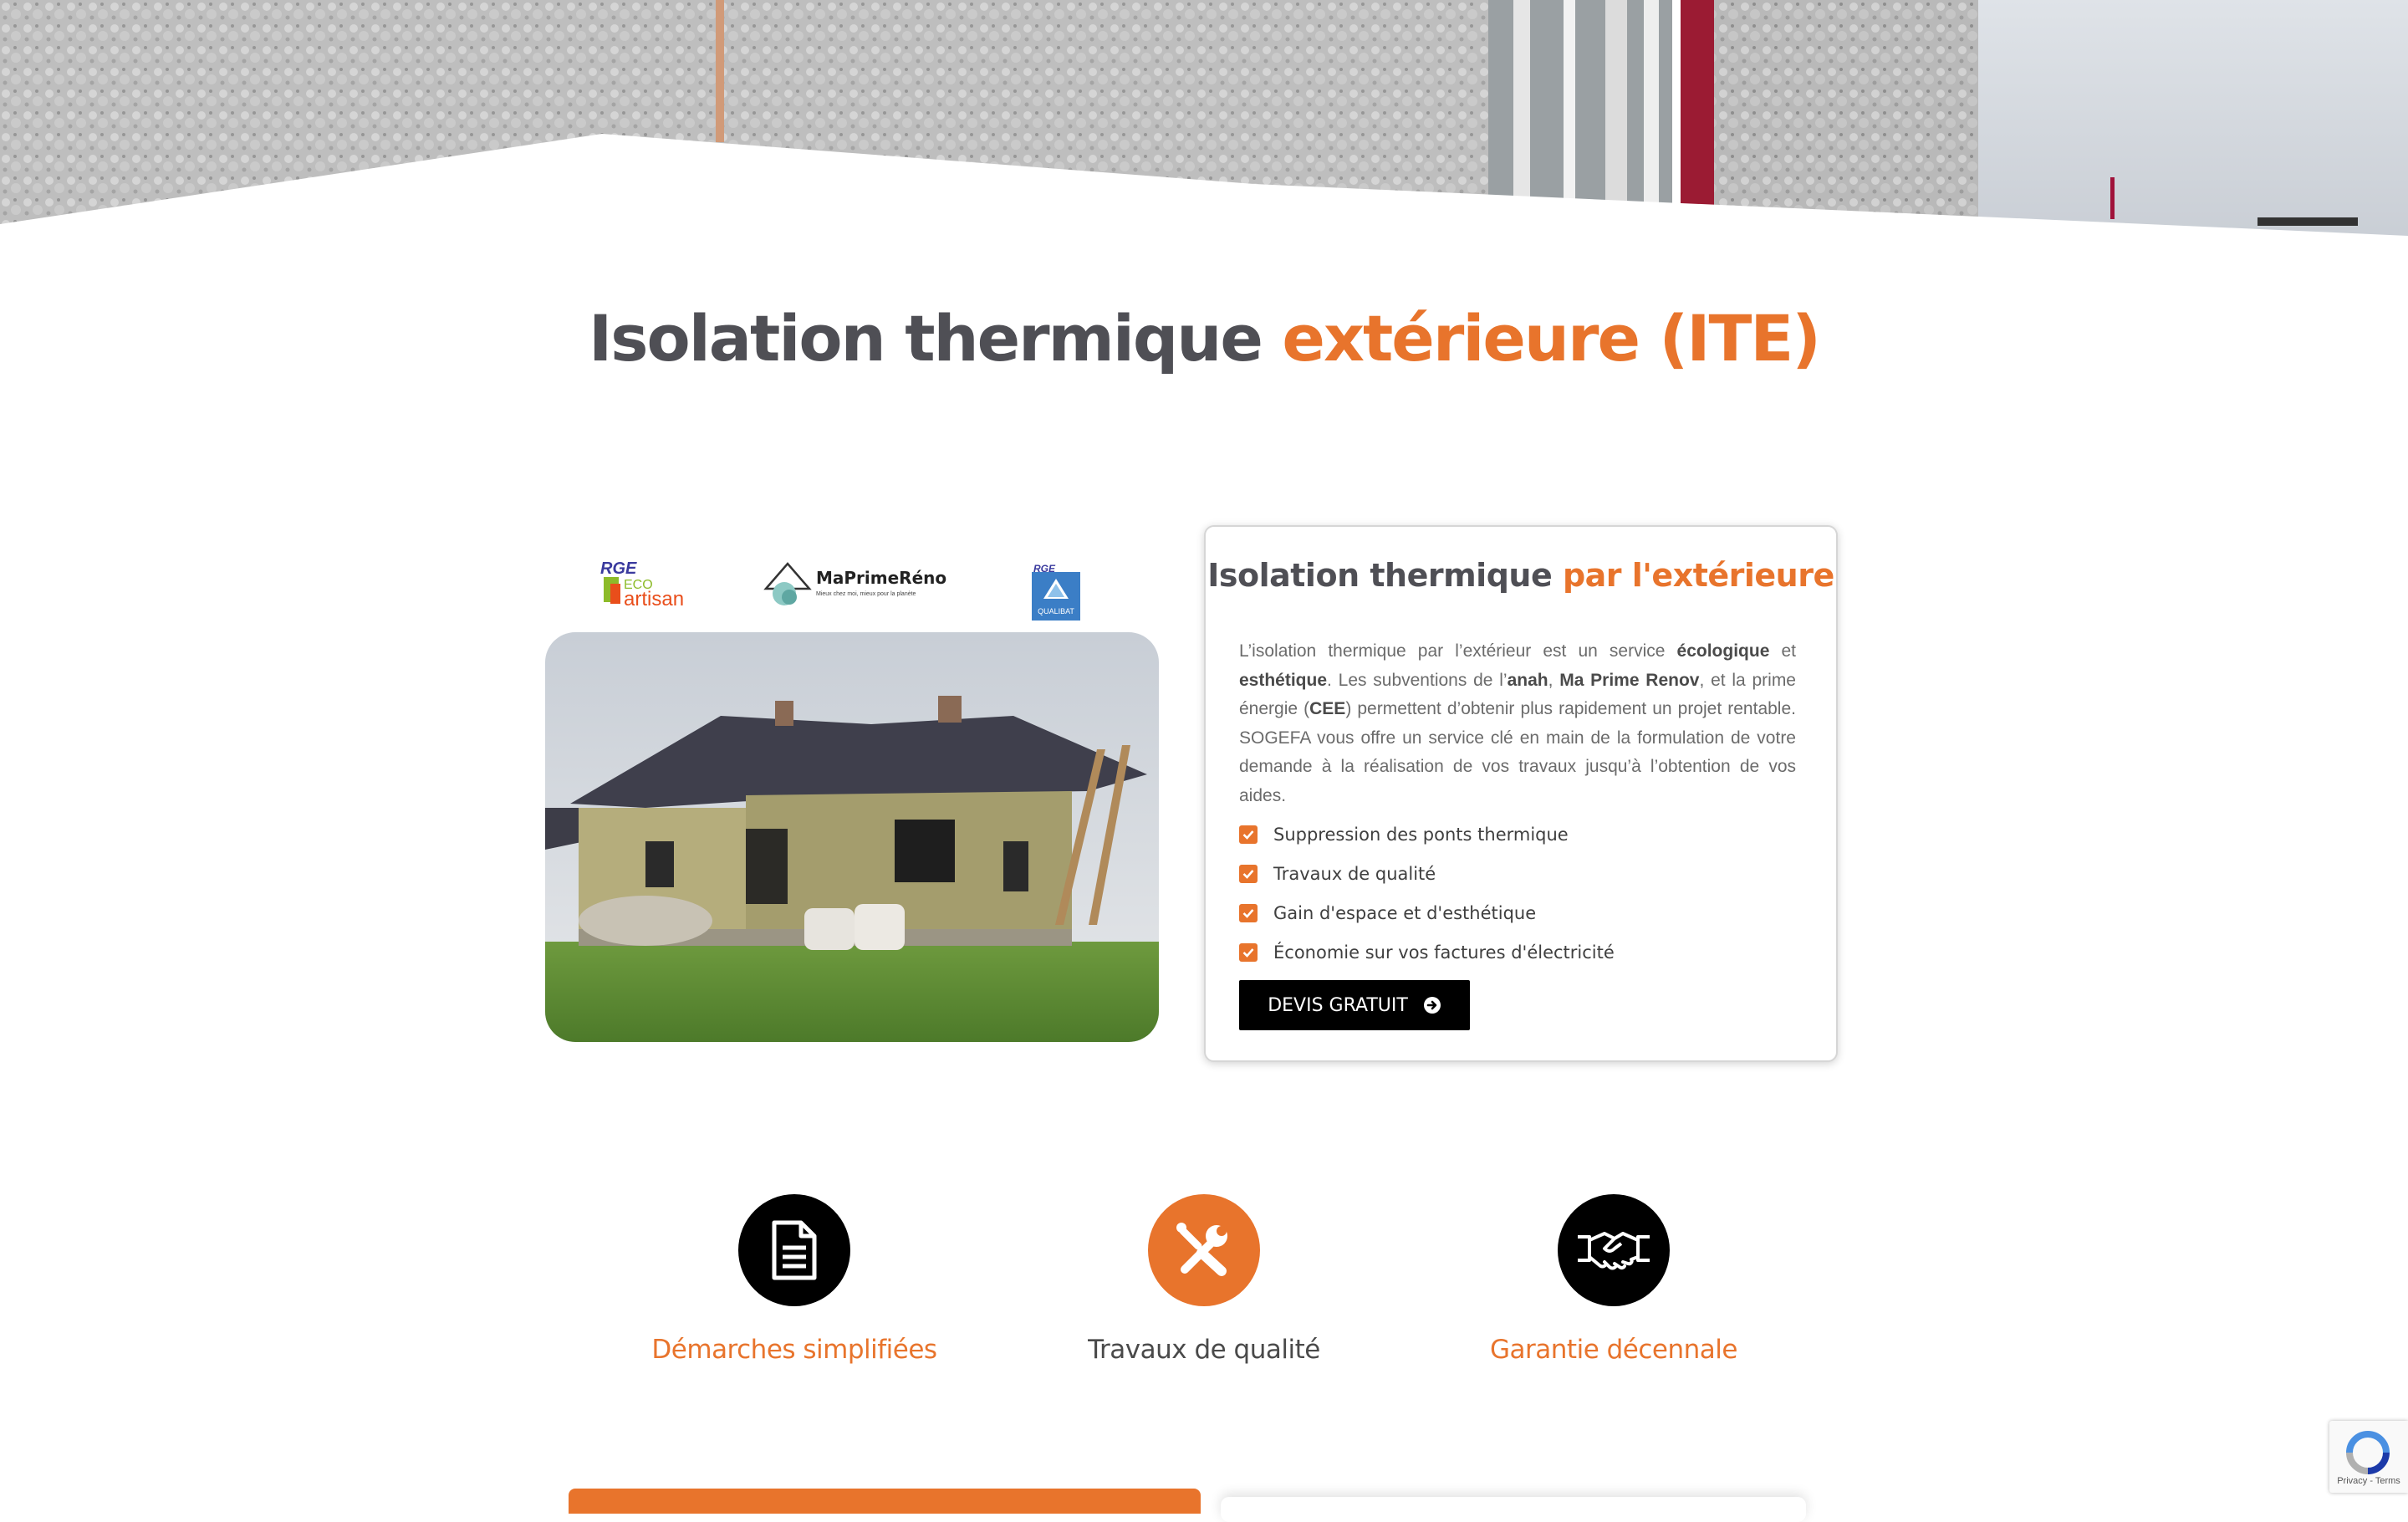 The height and width of the screenshot is (1522, 2408). I want to click on handshake-icon, so click(1614, 1251).